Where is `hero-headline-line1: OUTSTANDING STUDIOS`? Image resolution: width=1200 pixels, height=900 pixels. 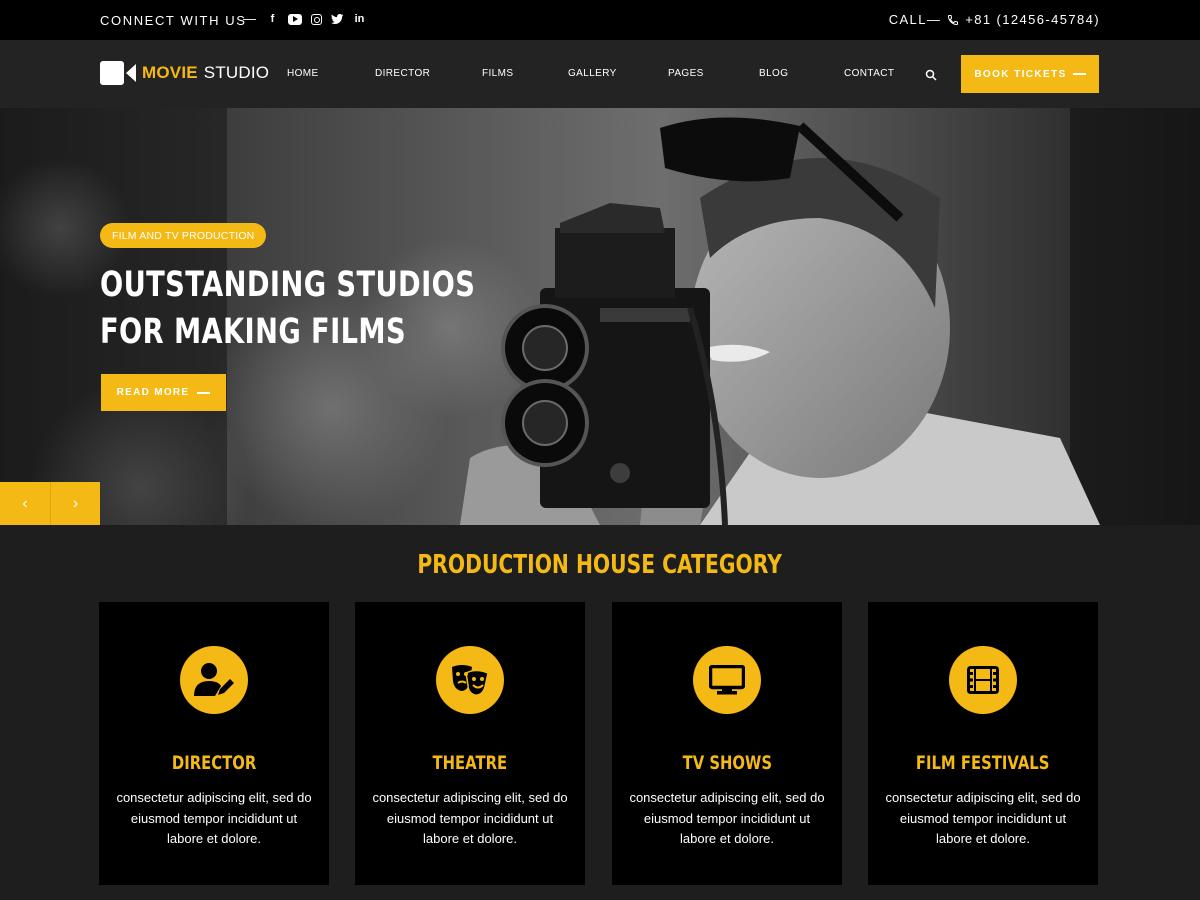 hero-headline-line1: OUTSTANDING STUDIOS is located at coordinates (288, 285).